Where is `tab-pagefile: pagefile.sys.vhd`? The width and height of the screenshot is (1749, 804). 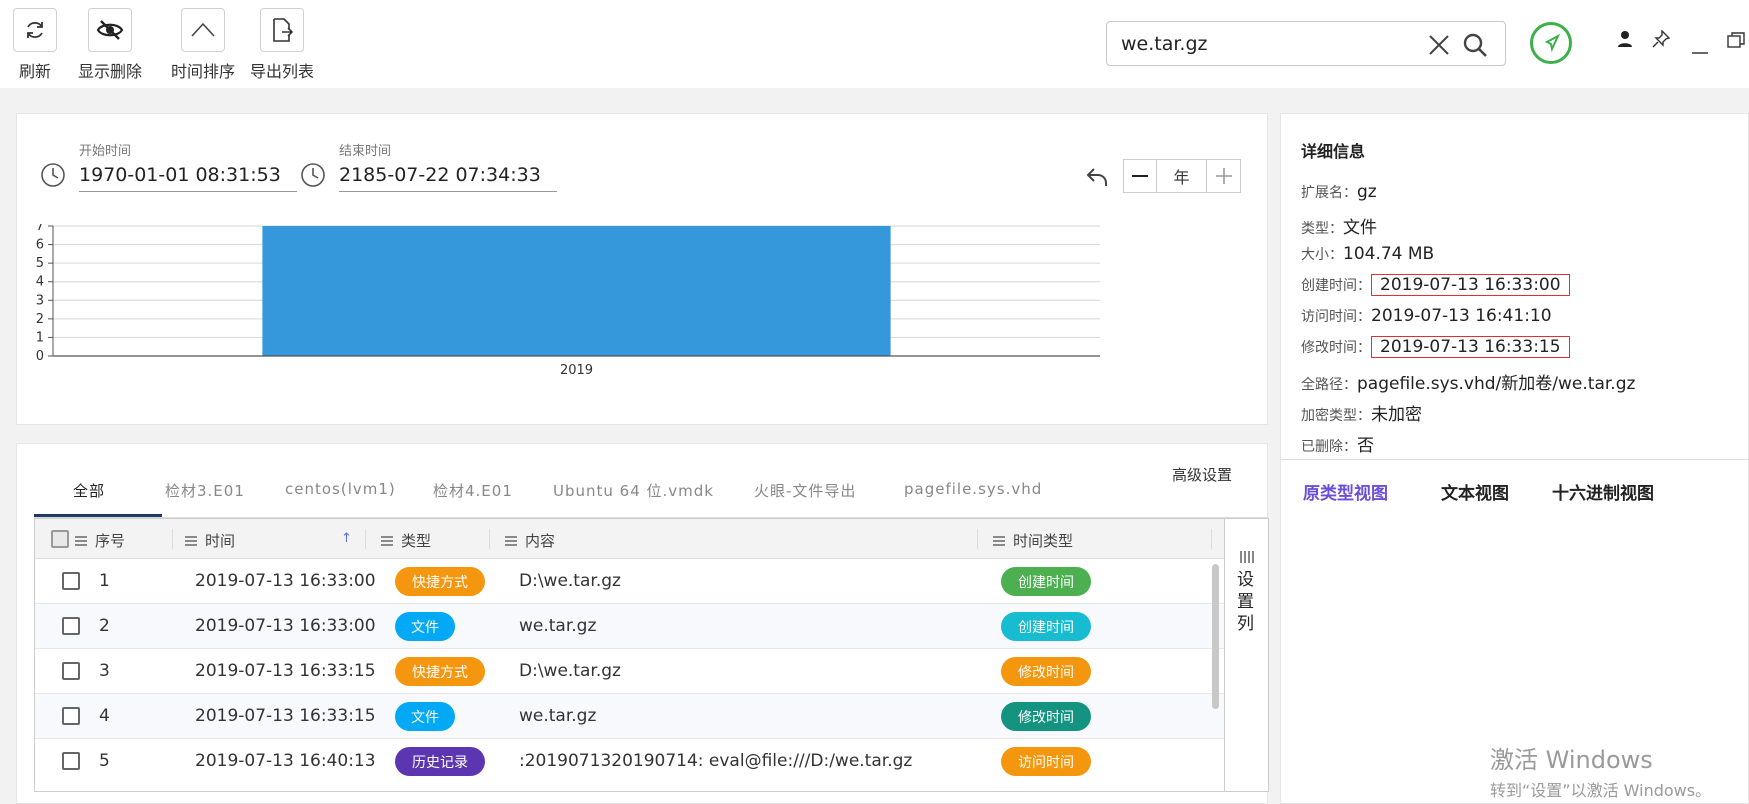 tab-pagefile: pagefile.sys.vhd is located at coordinates (973, 489).